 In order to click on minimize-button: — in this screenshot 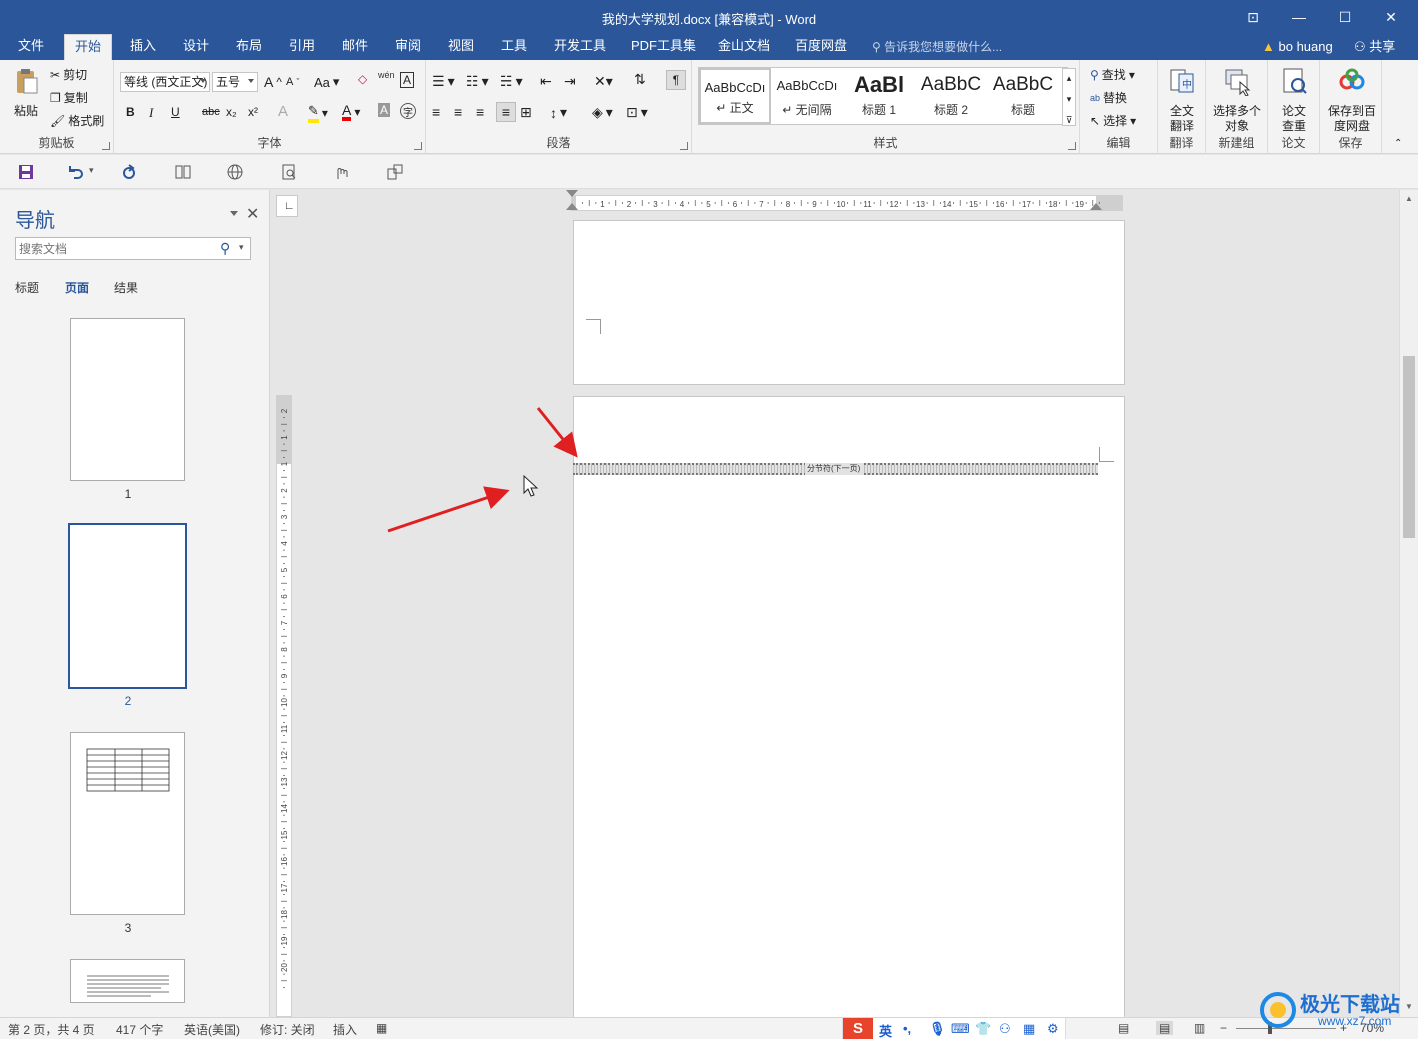, I will do `click(1299, 17)`.